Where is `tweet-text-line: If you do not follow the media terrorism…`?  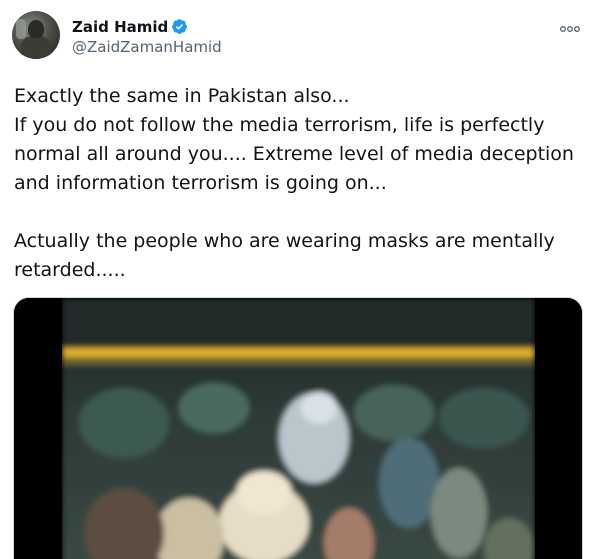
tweet-text-line: If you do not follow the media terrorism… is located at coordinates (294, 154).